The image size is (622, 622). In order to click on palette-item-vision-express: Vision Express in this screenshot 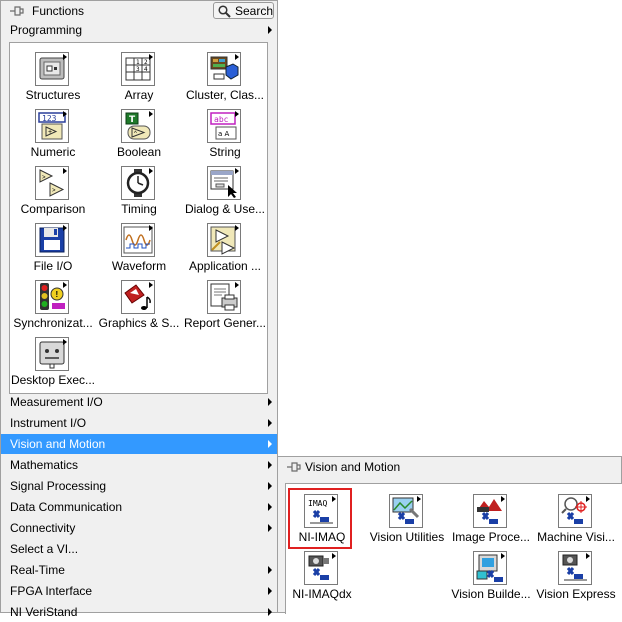, I will do `click(576, 578)`.